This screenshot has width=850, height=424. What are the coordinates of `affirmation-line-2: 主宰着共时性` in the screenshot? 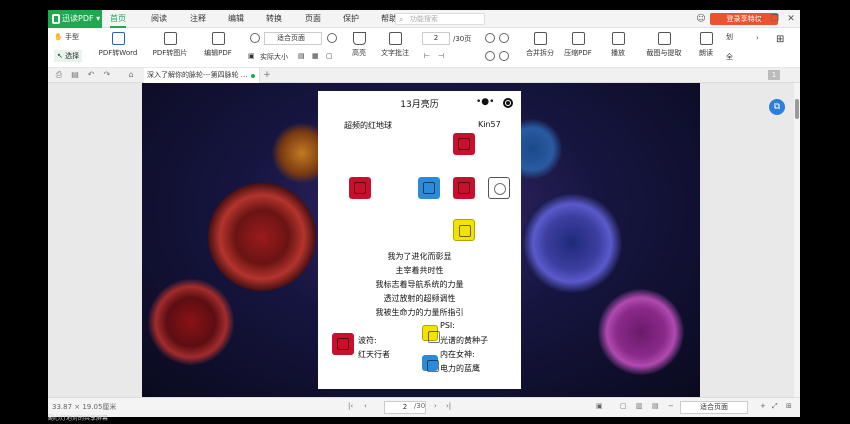 It's located at (419, 270).